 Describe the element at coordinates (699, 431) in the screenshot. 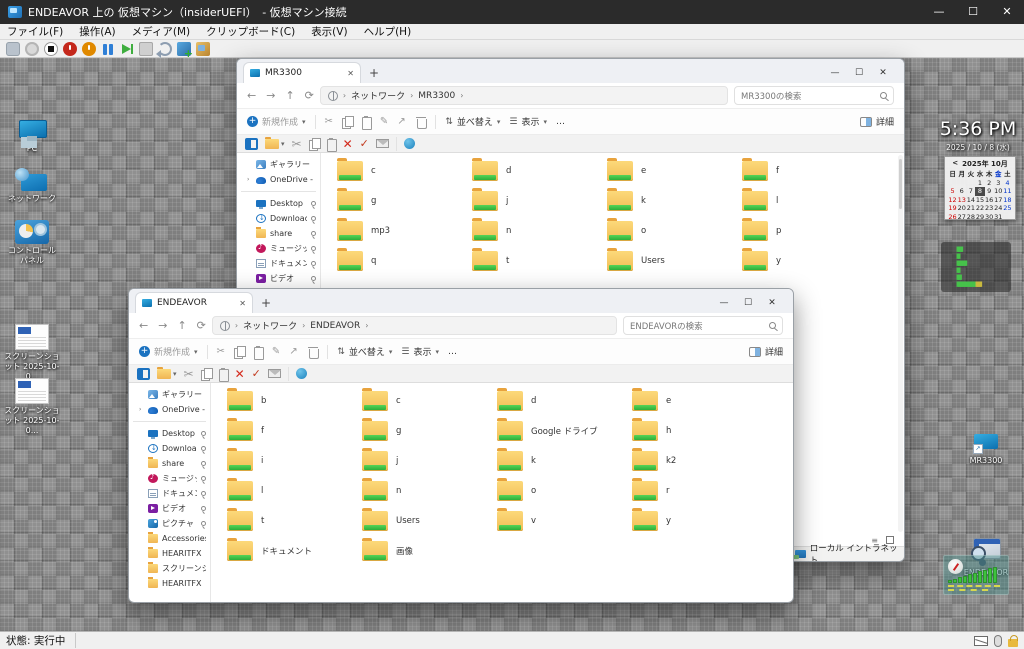

I see `folder-item: h` at that location.